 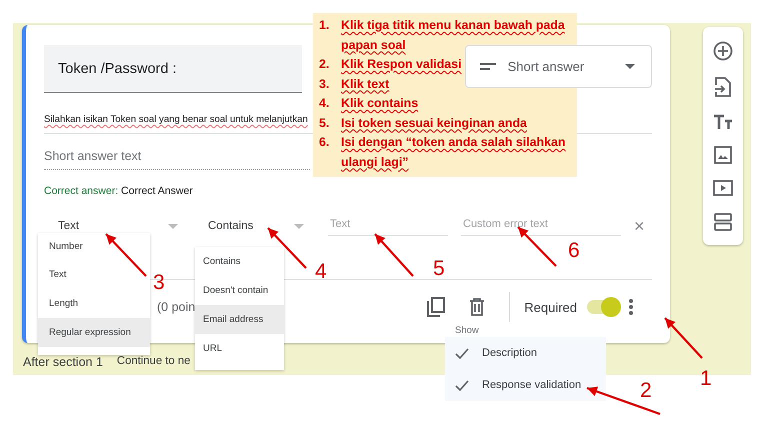 I want to click on required-label: Required, so click(x=550, y=307).